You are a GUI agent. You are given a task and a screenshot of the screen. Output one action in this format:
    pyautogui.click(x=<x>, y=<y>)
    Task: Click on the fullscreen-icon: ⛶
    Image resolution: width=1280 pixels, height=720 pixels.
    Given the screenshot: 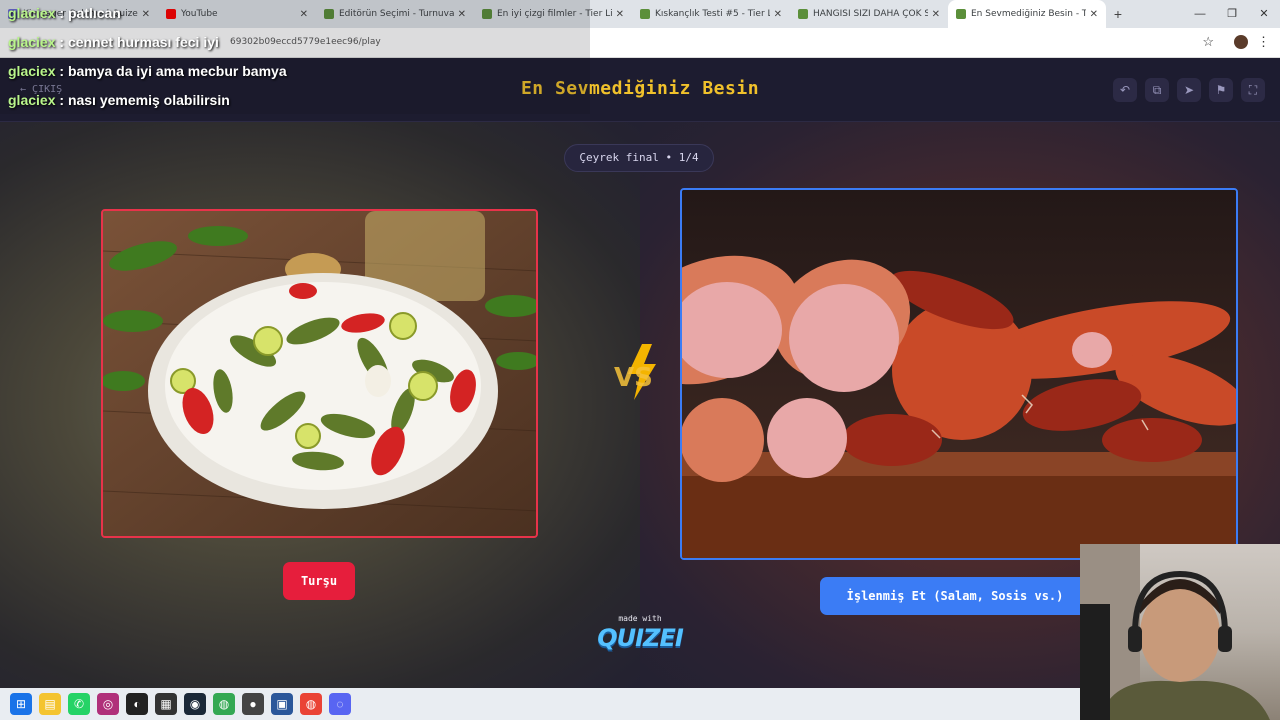 What is the action you would take?
    pyautogui.click(x=1253, y=90)
    